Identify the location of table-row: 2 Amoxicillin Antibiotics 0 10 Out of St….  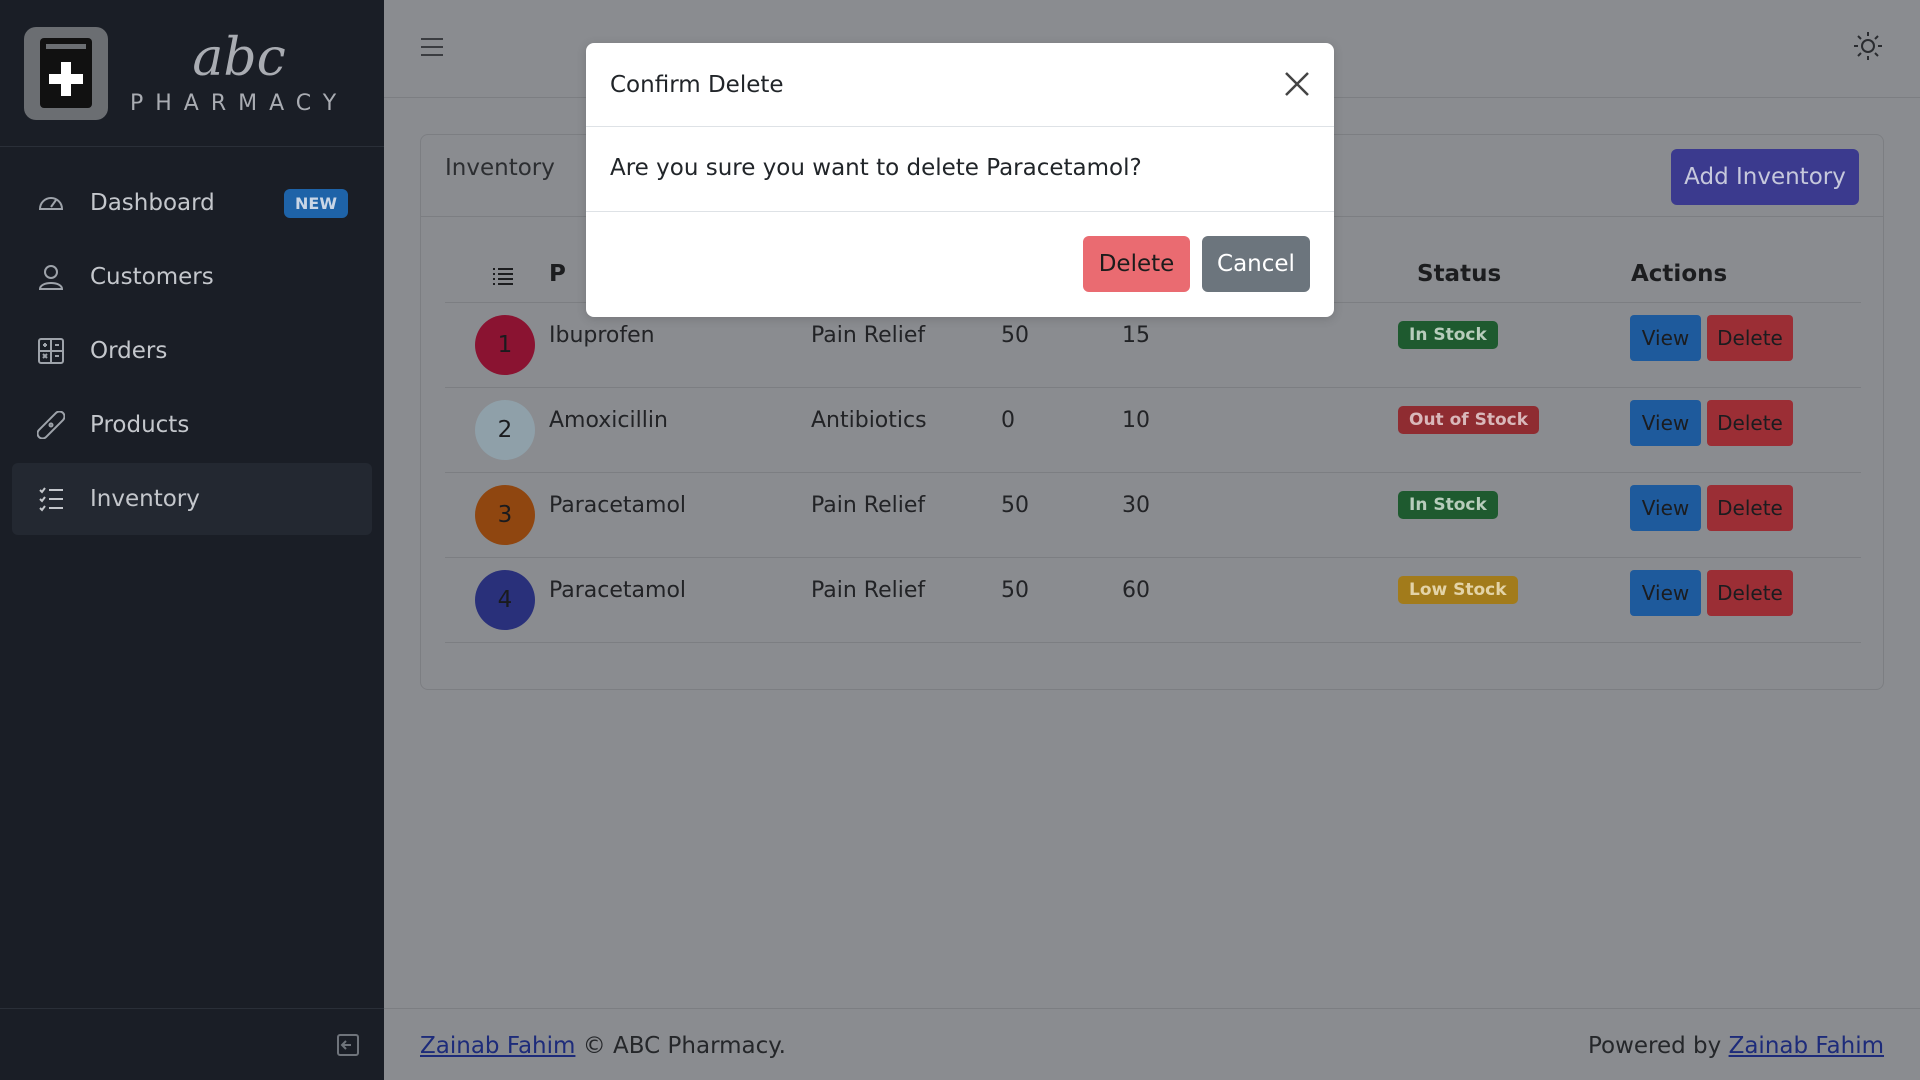
(1153, 430).